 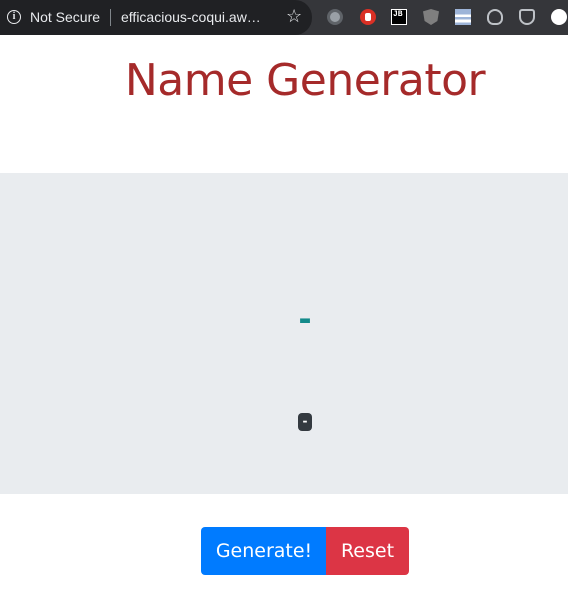 I want to click on ublock-icon, so click(x=431, y=17).